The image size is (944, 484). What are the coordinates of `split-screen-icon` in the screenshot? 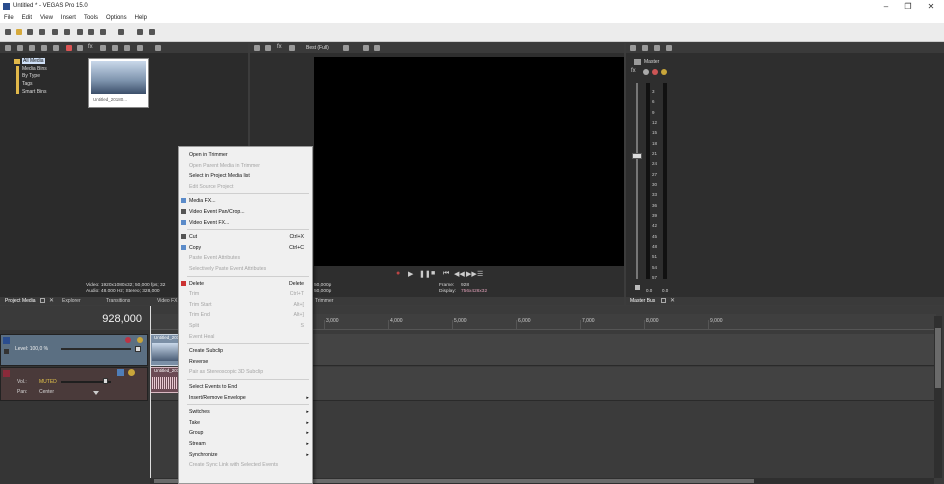 It's located at (292, 48).